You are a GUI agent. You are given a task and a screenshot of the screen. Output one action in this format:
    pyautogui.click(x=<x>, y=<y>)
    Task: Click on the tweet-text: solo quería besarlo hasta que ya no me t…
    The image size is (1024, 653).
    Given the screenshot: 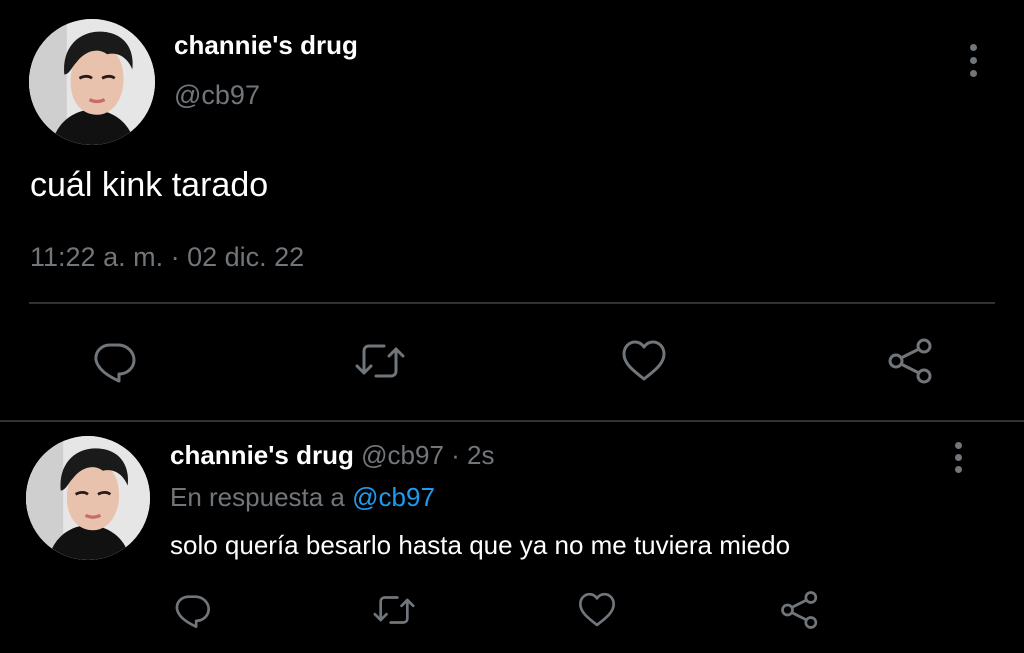 What is the action you would take?
    pyautogui.click(x=480, y=545)
    